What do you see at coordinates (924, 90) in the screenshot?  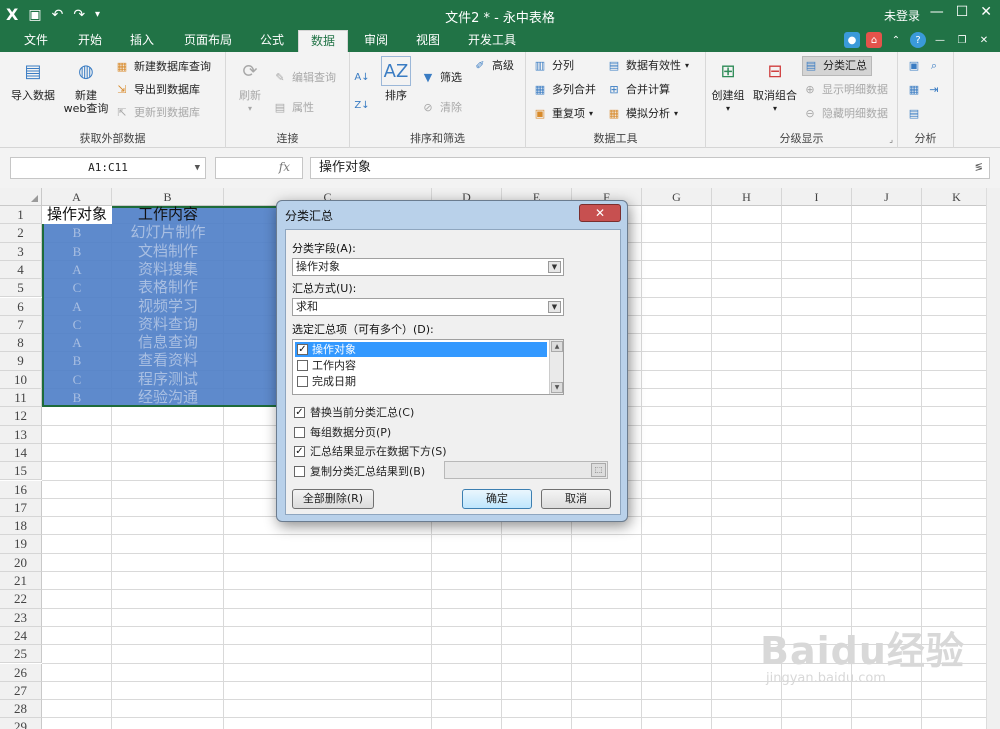 I see `analysis-tool-2: ▦ ⇥` at bounding box center [924, 90].